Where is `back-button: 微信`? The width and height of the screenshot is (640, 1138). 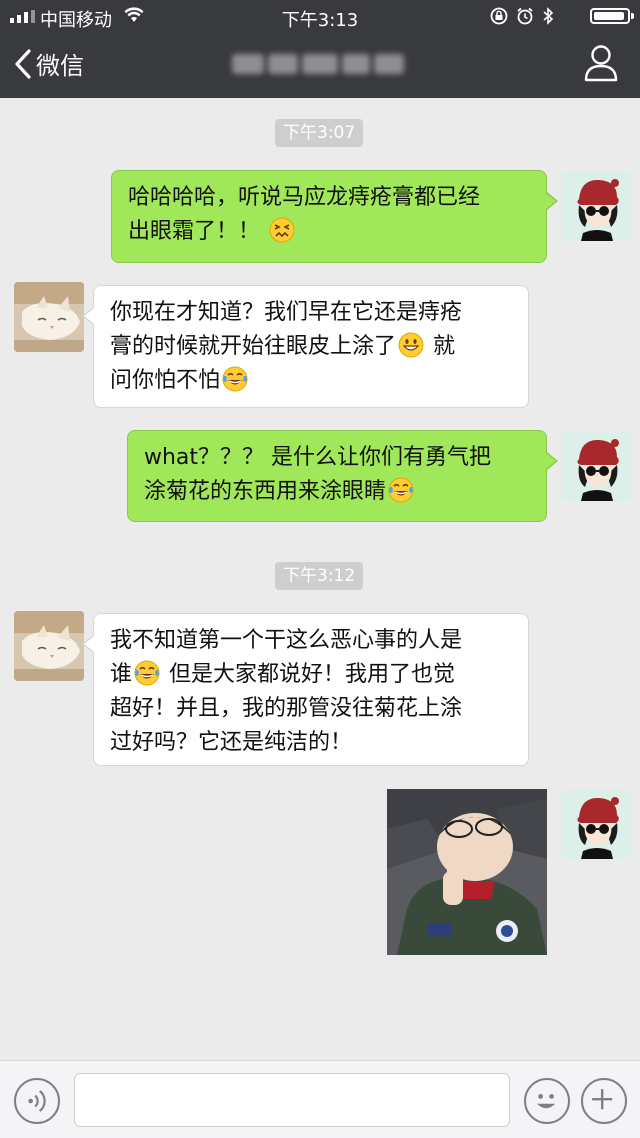 back-button: 微信 is located at coordinates (49, 63).